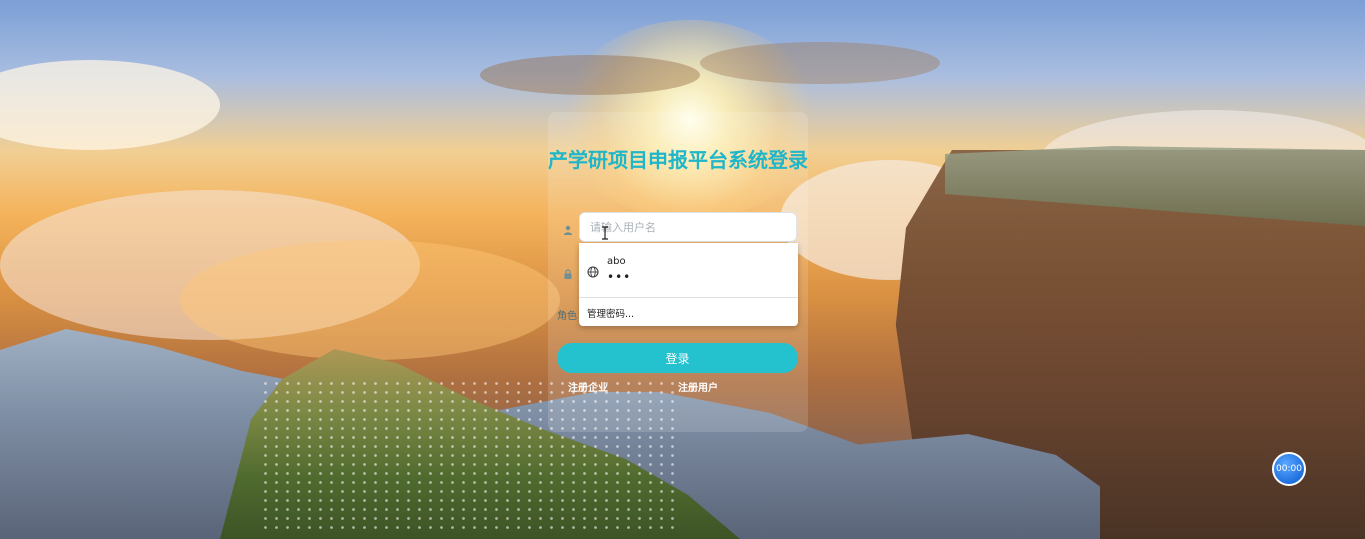 This screenshot has width=1365, height=539. I want to click on lock-icon, so click(568, 272).